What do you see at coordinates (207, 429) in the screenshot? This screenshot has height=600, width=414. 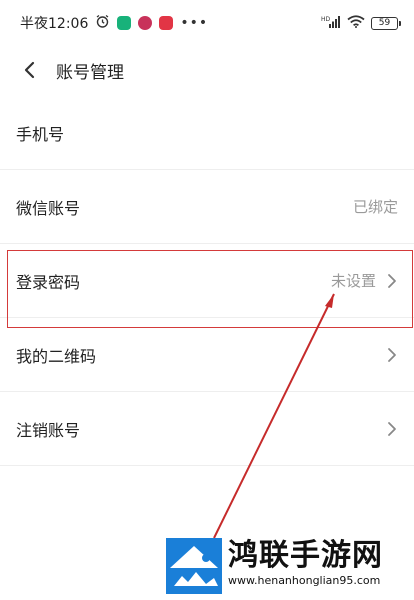 I see `row-cancel-account: 注销账号` at bounding box center [207, 429].